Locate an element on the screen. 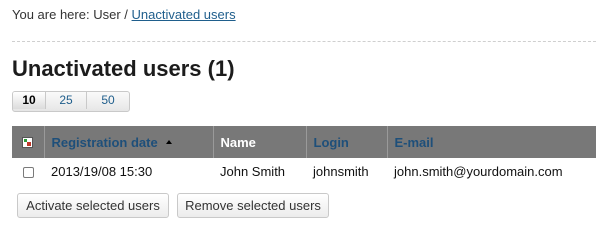 Image resolution: width=607 pixels, height=240 pixels. table-header-row: Registration date Name Login E-mail is located at coordinates (304, 142).